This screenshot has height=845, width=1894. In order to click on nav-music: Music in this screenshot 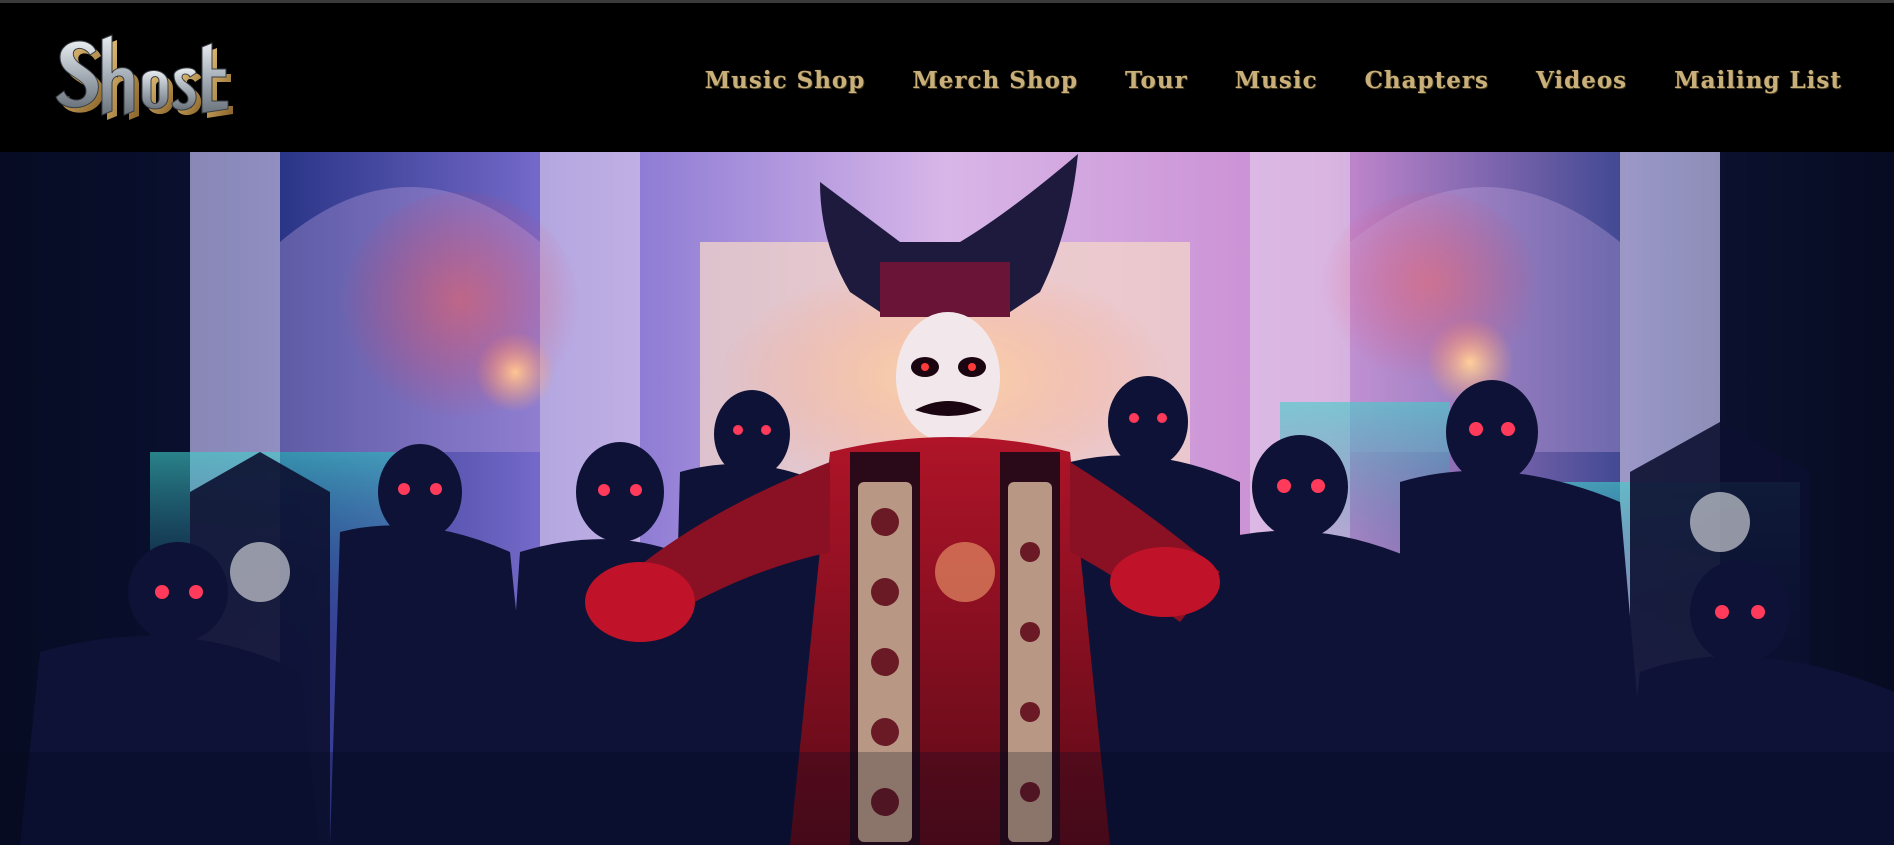, I will do `click(1276, 80)`.